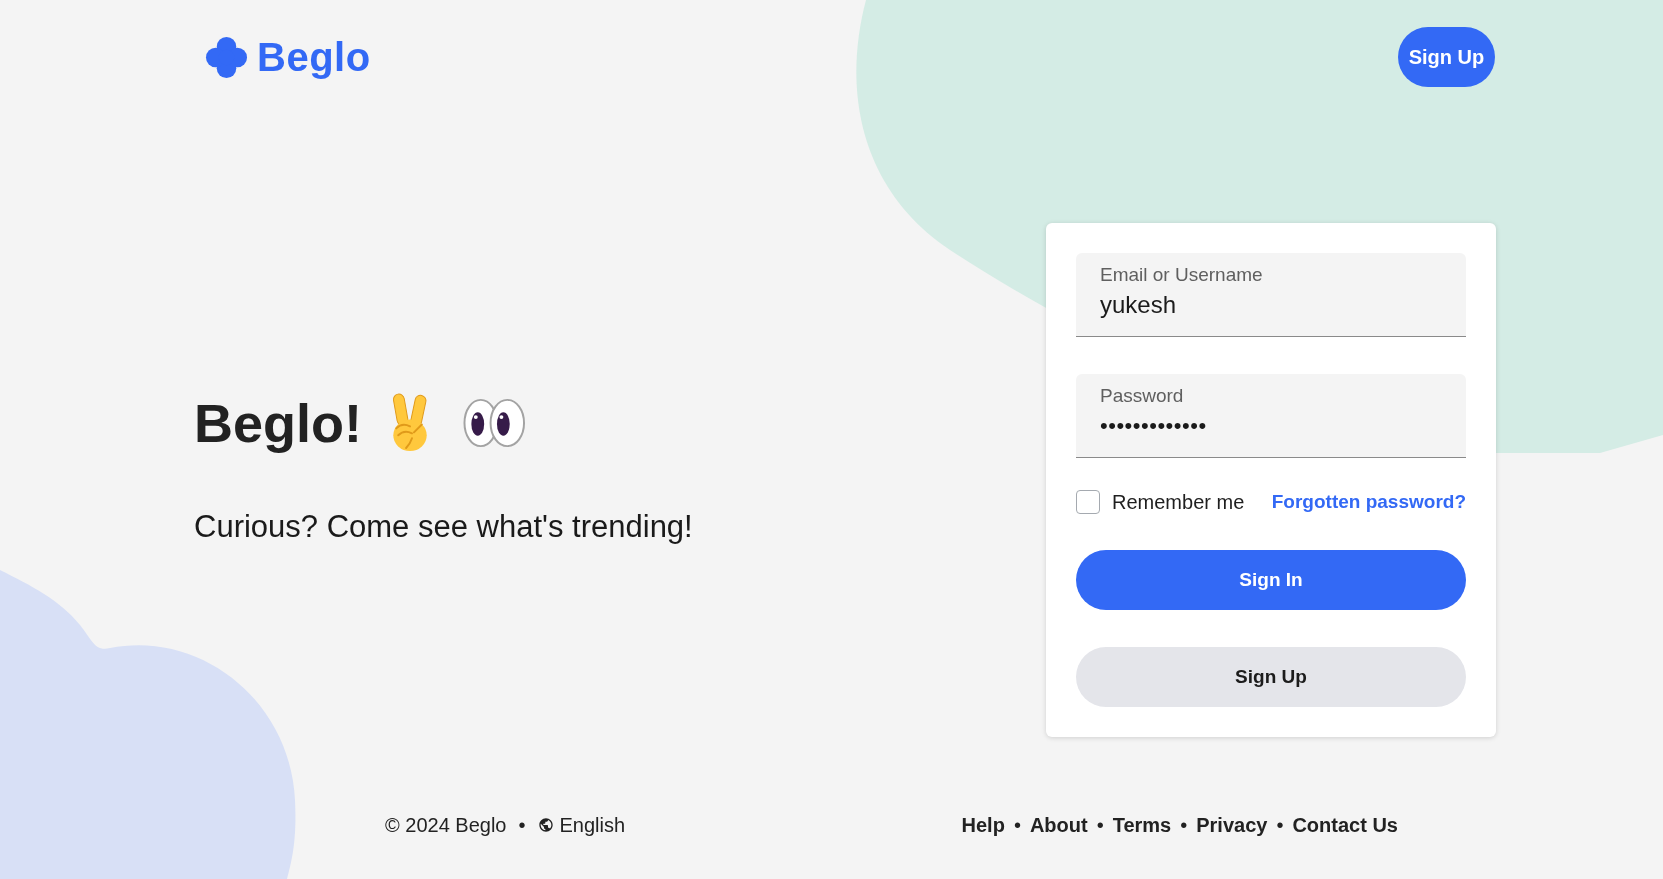 The image size is (1663, 879). What do you see at coordinates (446, 825) in the screenshot?
I see `copyright-text: © 2024 Beglo` at bounding box center [446, 825].